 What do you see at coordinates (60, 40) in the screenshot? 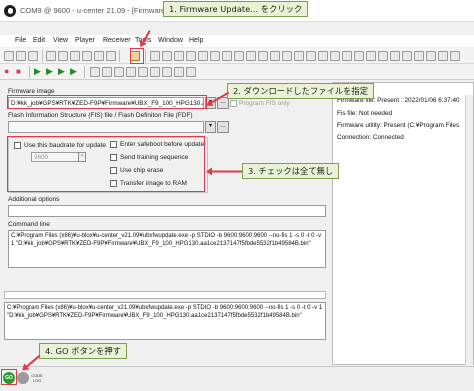
I see `menu-view: View` at bounding box center [60, 40].